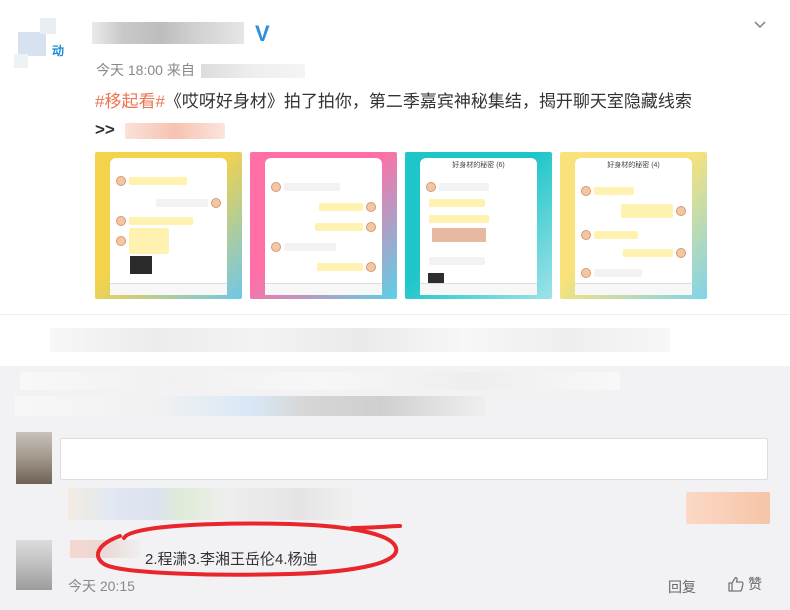  I want to click on post-source-label: 来自, so click(180, 70).